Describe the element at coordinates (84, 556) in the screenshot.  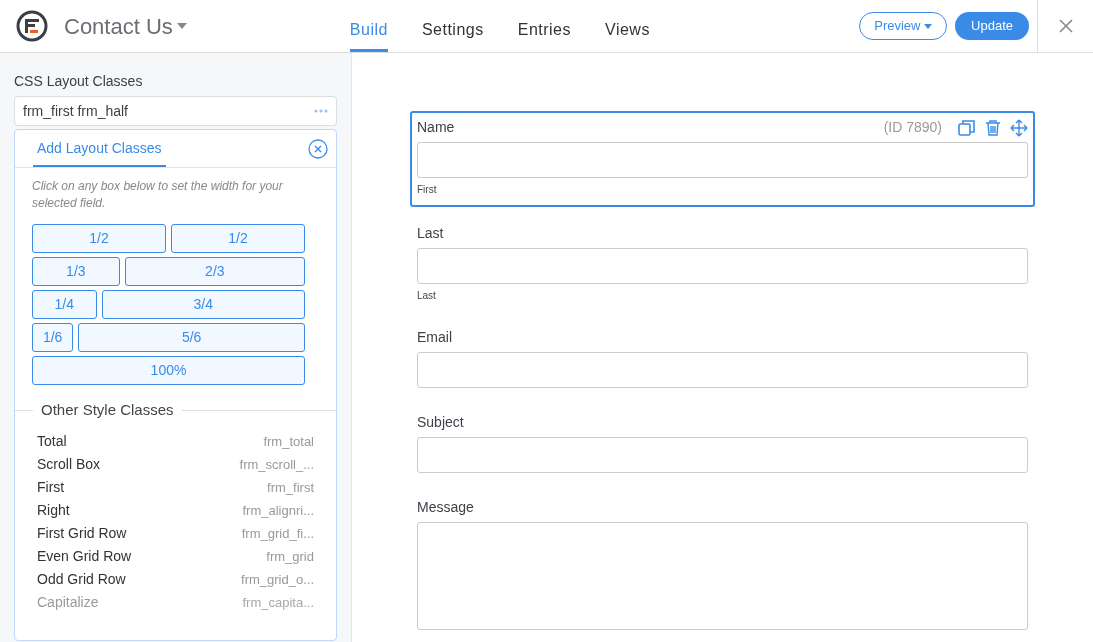
I see `style-class-name: Even Grid Row` at that location.